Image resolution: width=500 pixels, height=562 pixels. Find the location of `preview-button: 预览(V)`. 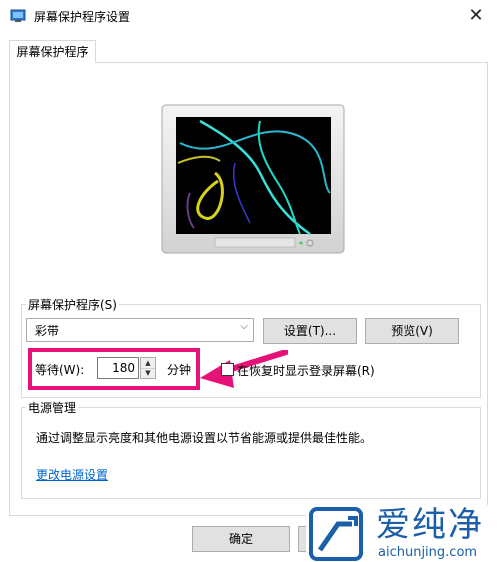

preview-button: 预览(V) is located at coordinates (412, 331).